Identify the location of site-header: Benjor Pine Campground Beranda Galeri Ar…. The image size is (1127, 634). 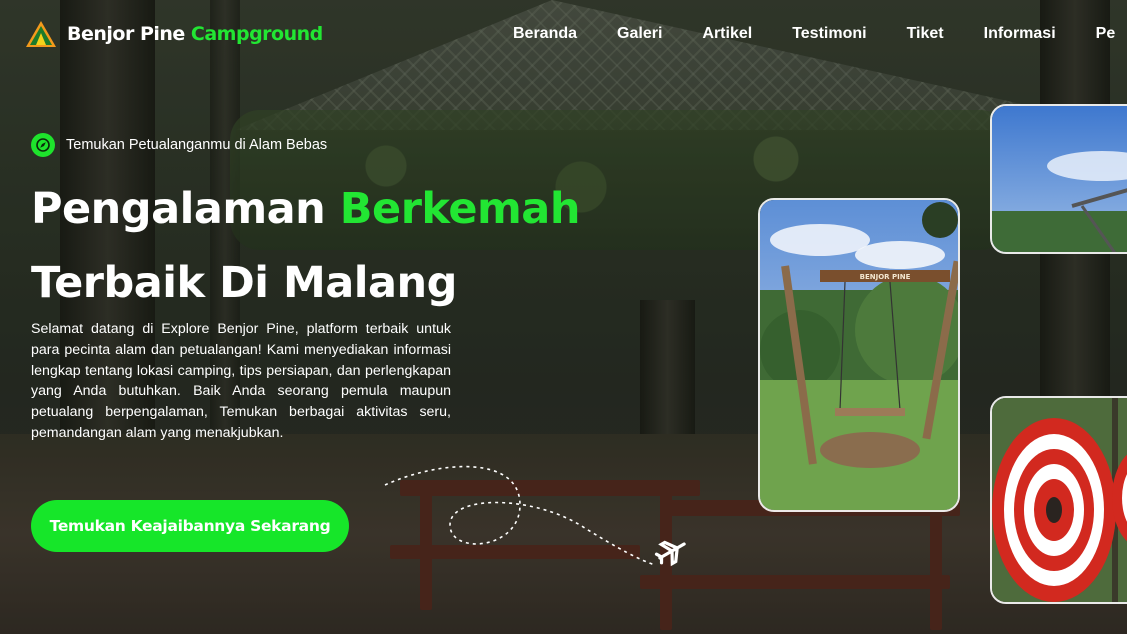
(563, 35).